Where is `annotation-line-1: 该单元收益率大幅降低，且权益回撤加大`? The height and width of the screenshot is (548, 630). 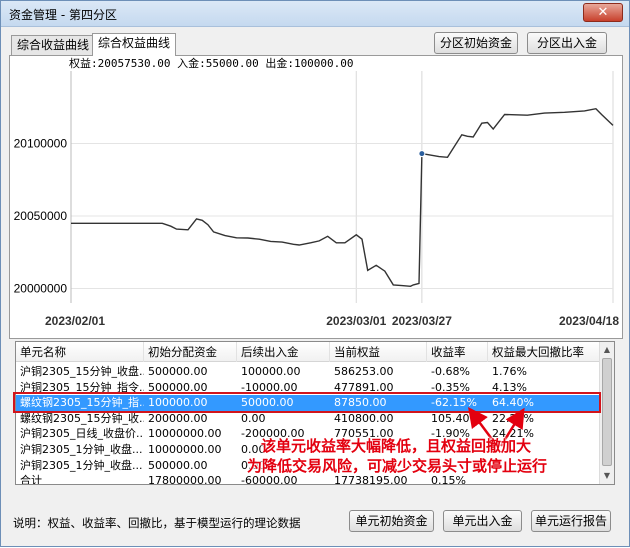 annotation-line-1: 该单元收益率大幅降低，且权益回撤加大 is located at coordinates (396, 446).